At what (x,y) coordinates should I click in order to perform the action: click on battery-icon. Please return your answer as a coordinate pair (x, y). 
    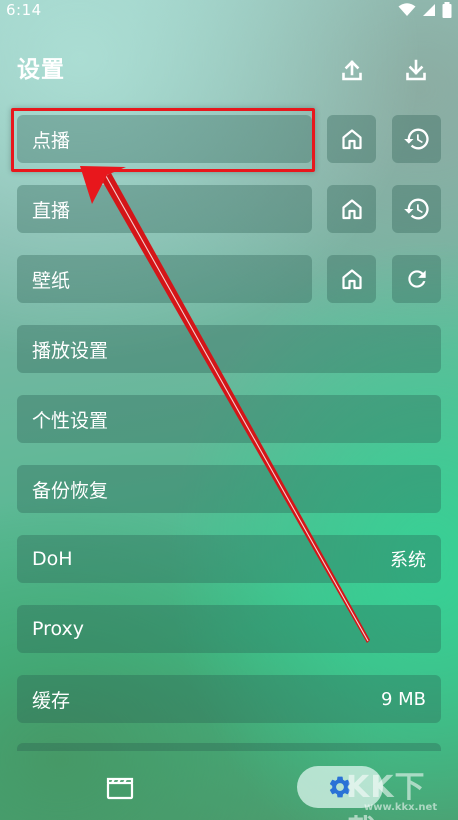
    Looking at the image, I should click on (447, 10).